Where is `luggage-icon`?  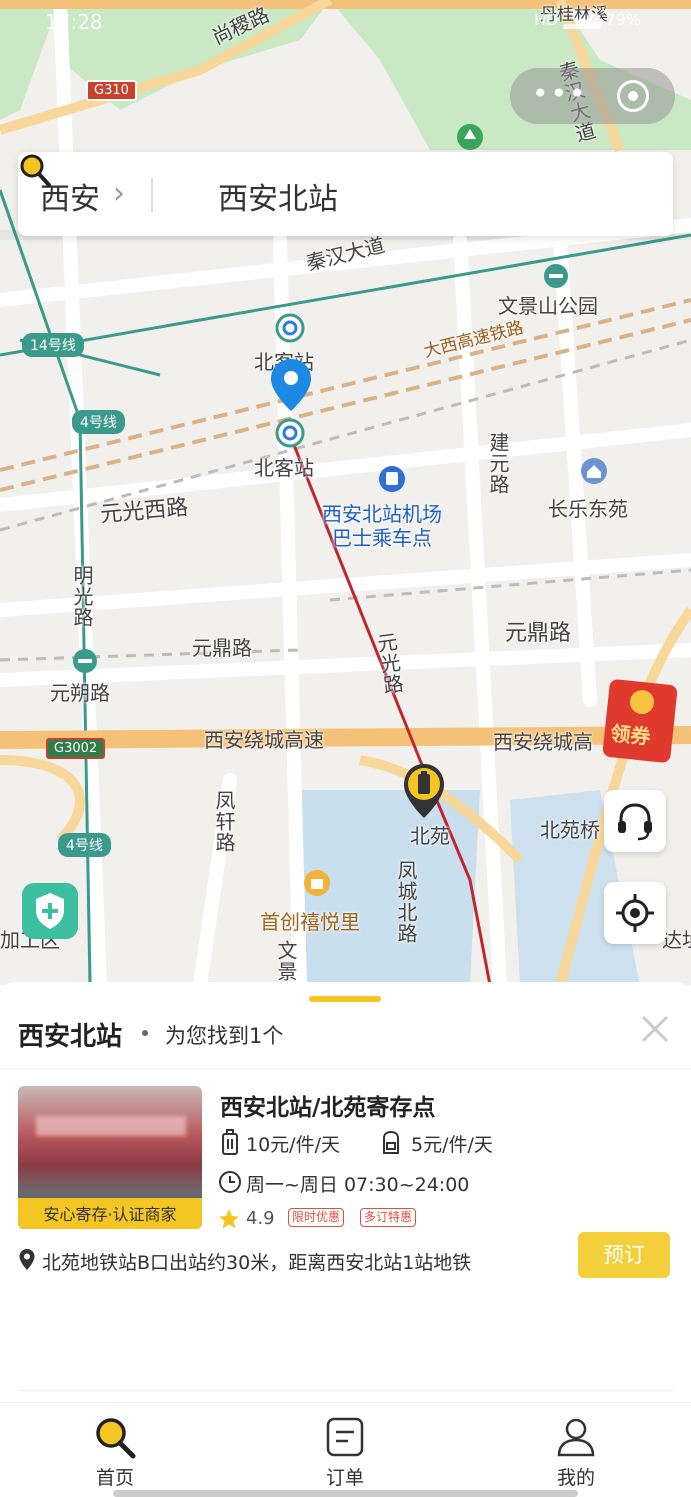
luggage-icon is located at coordinates (230, 1142).